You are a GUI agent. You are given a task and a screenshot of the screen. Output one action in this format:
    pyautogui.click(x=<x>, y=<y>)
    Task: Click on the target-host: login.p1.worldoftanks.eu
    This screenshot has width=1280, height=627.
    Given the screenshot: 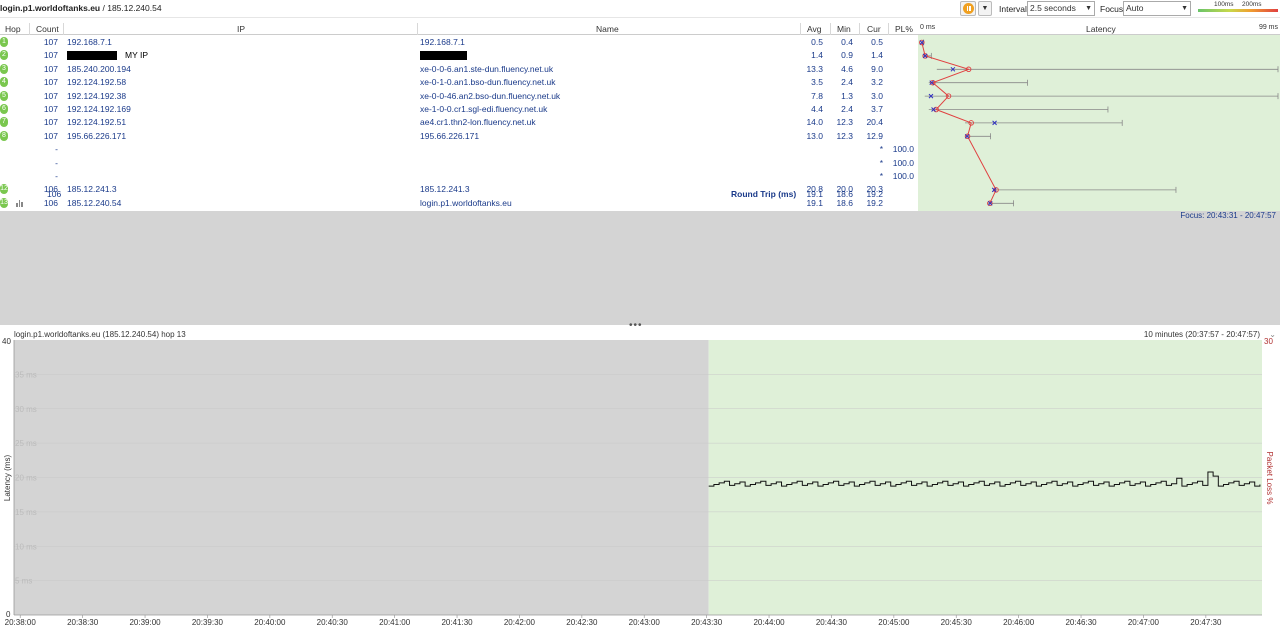 What is the action you would take?
    pyautogui.click(x=50, y=8)
    